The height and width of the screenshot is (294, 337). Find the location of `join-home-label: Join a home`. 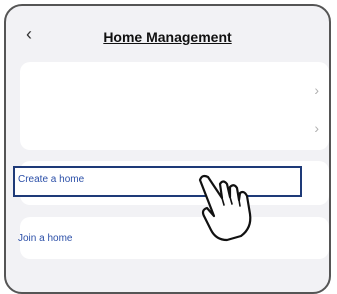

join-home-label: Join a home is located at coordinates (45, 238).